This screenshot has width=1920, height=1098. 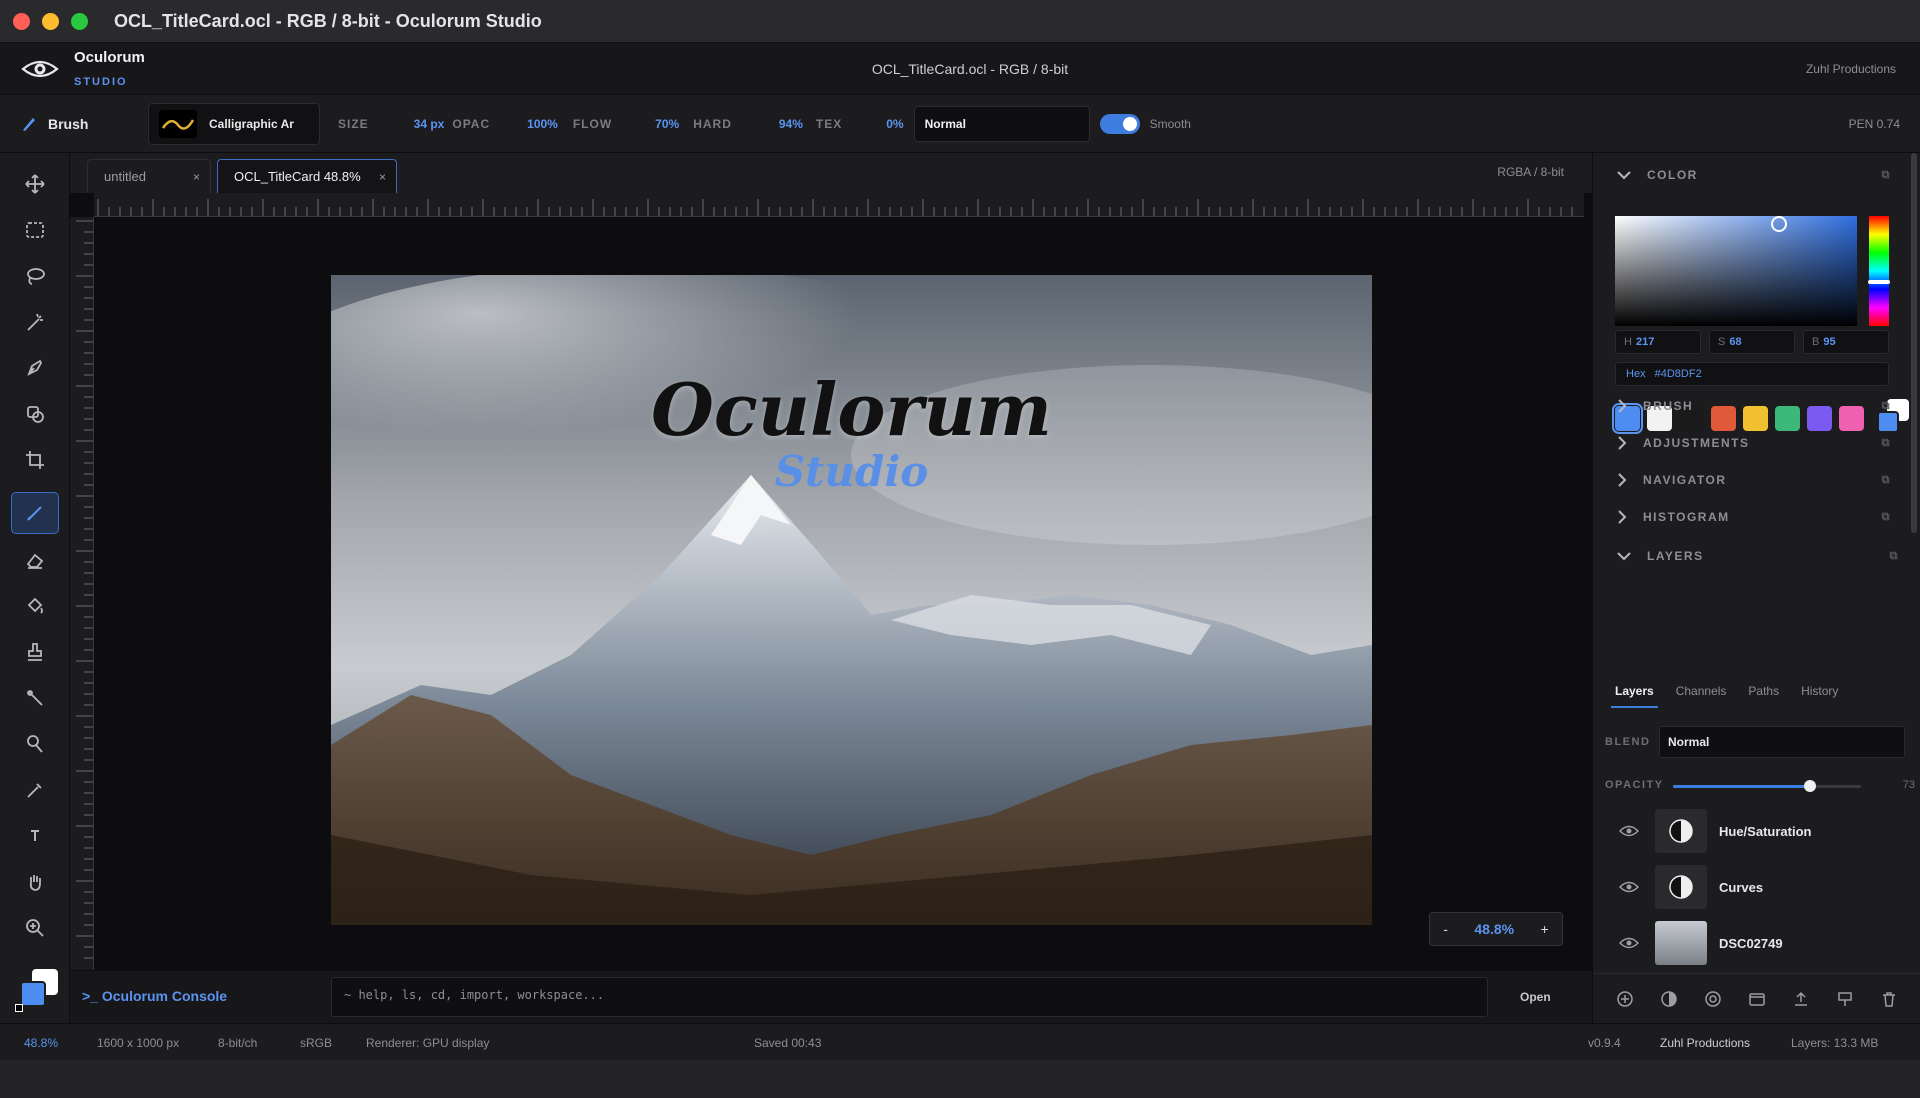 What do you see at coordinates (1736, 271) in the screenshot?
I see `saturation-brightness-picker` at bounding box center [1736, 271].